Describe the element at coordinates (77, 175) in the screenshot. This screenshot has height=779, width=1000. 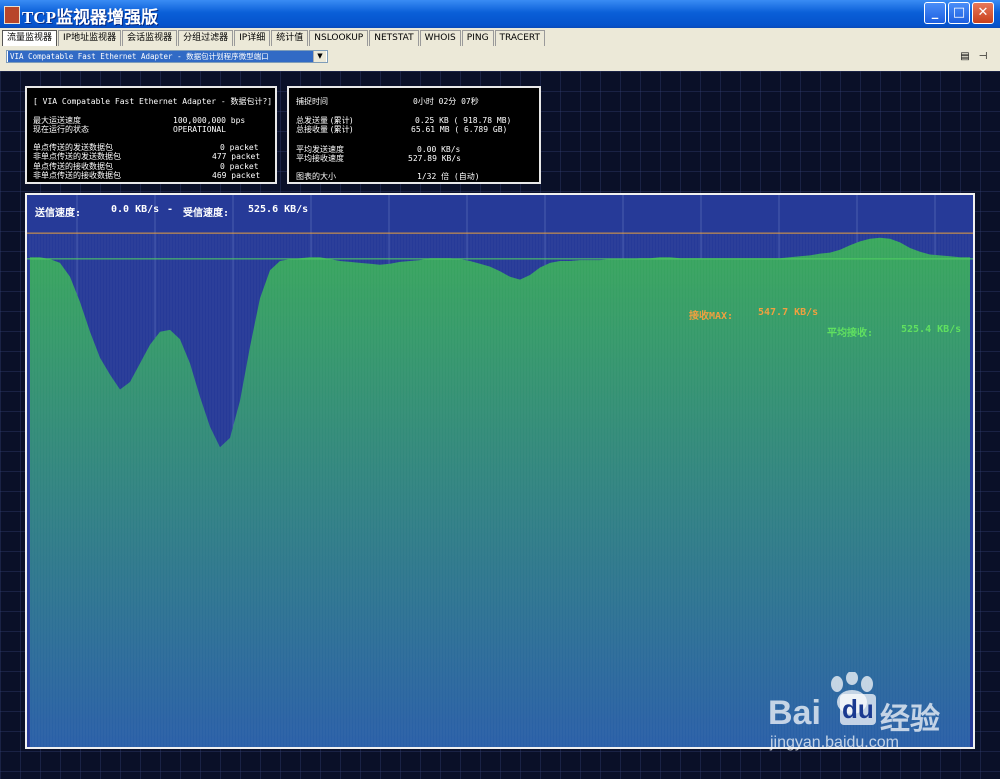
I see `packet-label: 非单点传送的接收数据包` at that location.